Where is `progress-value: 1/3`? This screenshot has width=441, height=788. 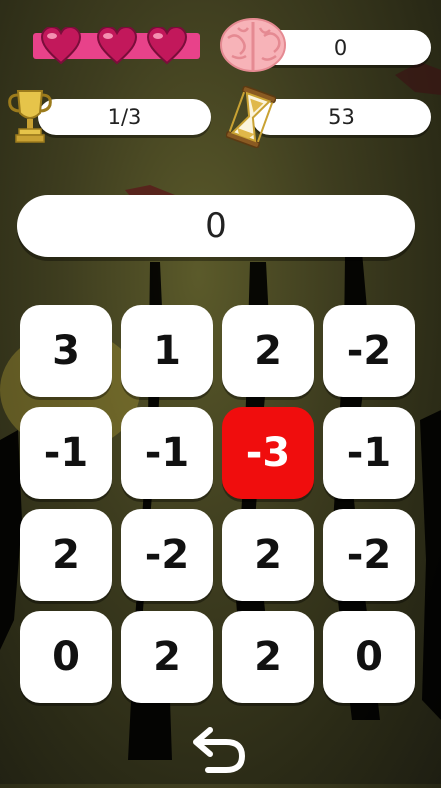 progress-value: 1/3 is located at coordinates (124, 117).